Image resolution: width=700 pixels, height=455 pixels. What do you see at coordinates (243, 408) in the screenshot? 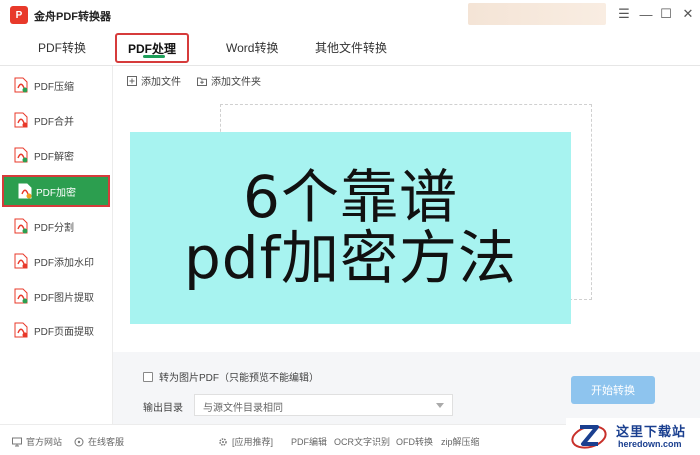
I see `output-dir-value: 与源文件目录相同` at bounding box center [243, 408].